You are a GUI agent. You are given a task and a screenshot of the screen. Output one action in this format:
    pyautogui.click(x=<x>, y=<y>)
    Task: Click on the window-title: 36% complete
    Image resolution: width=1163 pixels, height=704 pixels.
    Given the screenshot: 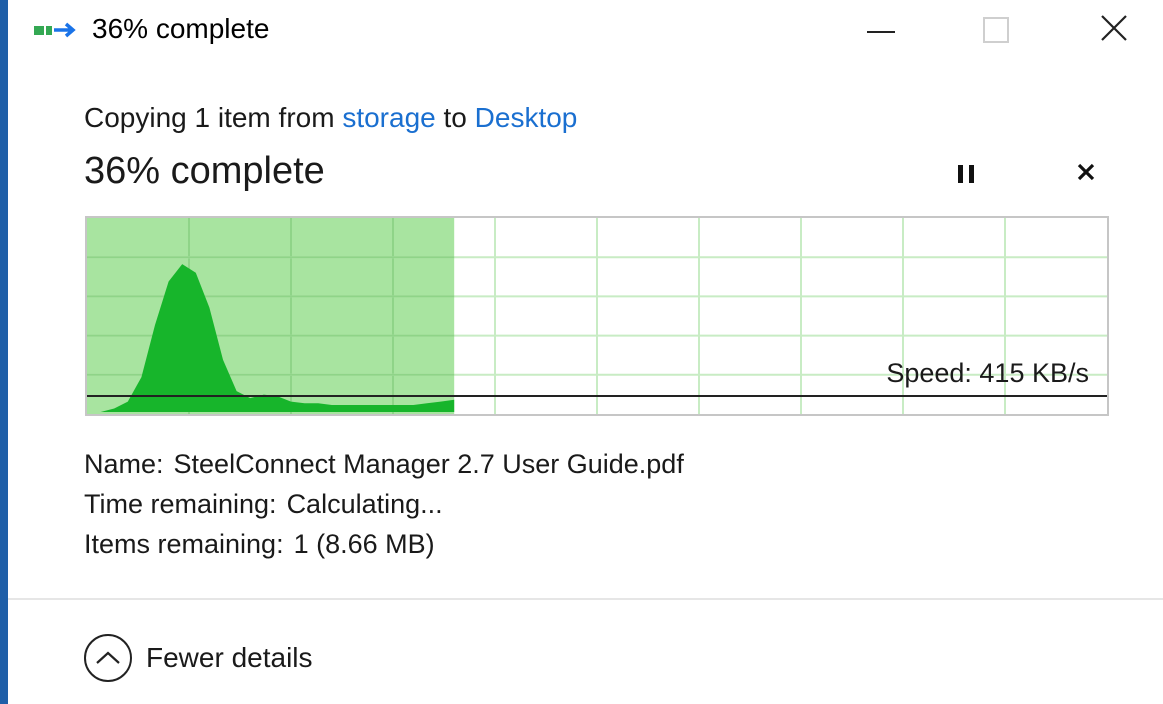 What is the action you would take?
    pyautogui.click(x=181, y=28)
    